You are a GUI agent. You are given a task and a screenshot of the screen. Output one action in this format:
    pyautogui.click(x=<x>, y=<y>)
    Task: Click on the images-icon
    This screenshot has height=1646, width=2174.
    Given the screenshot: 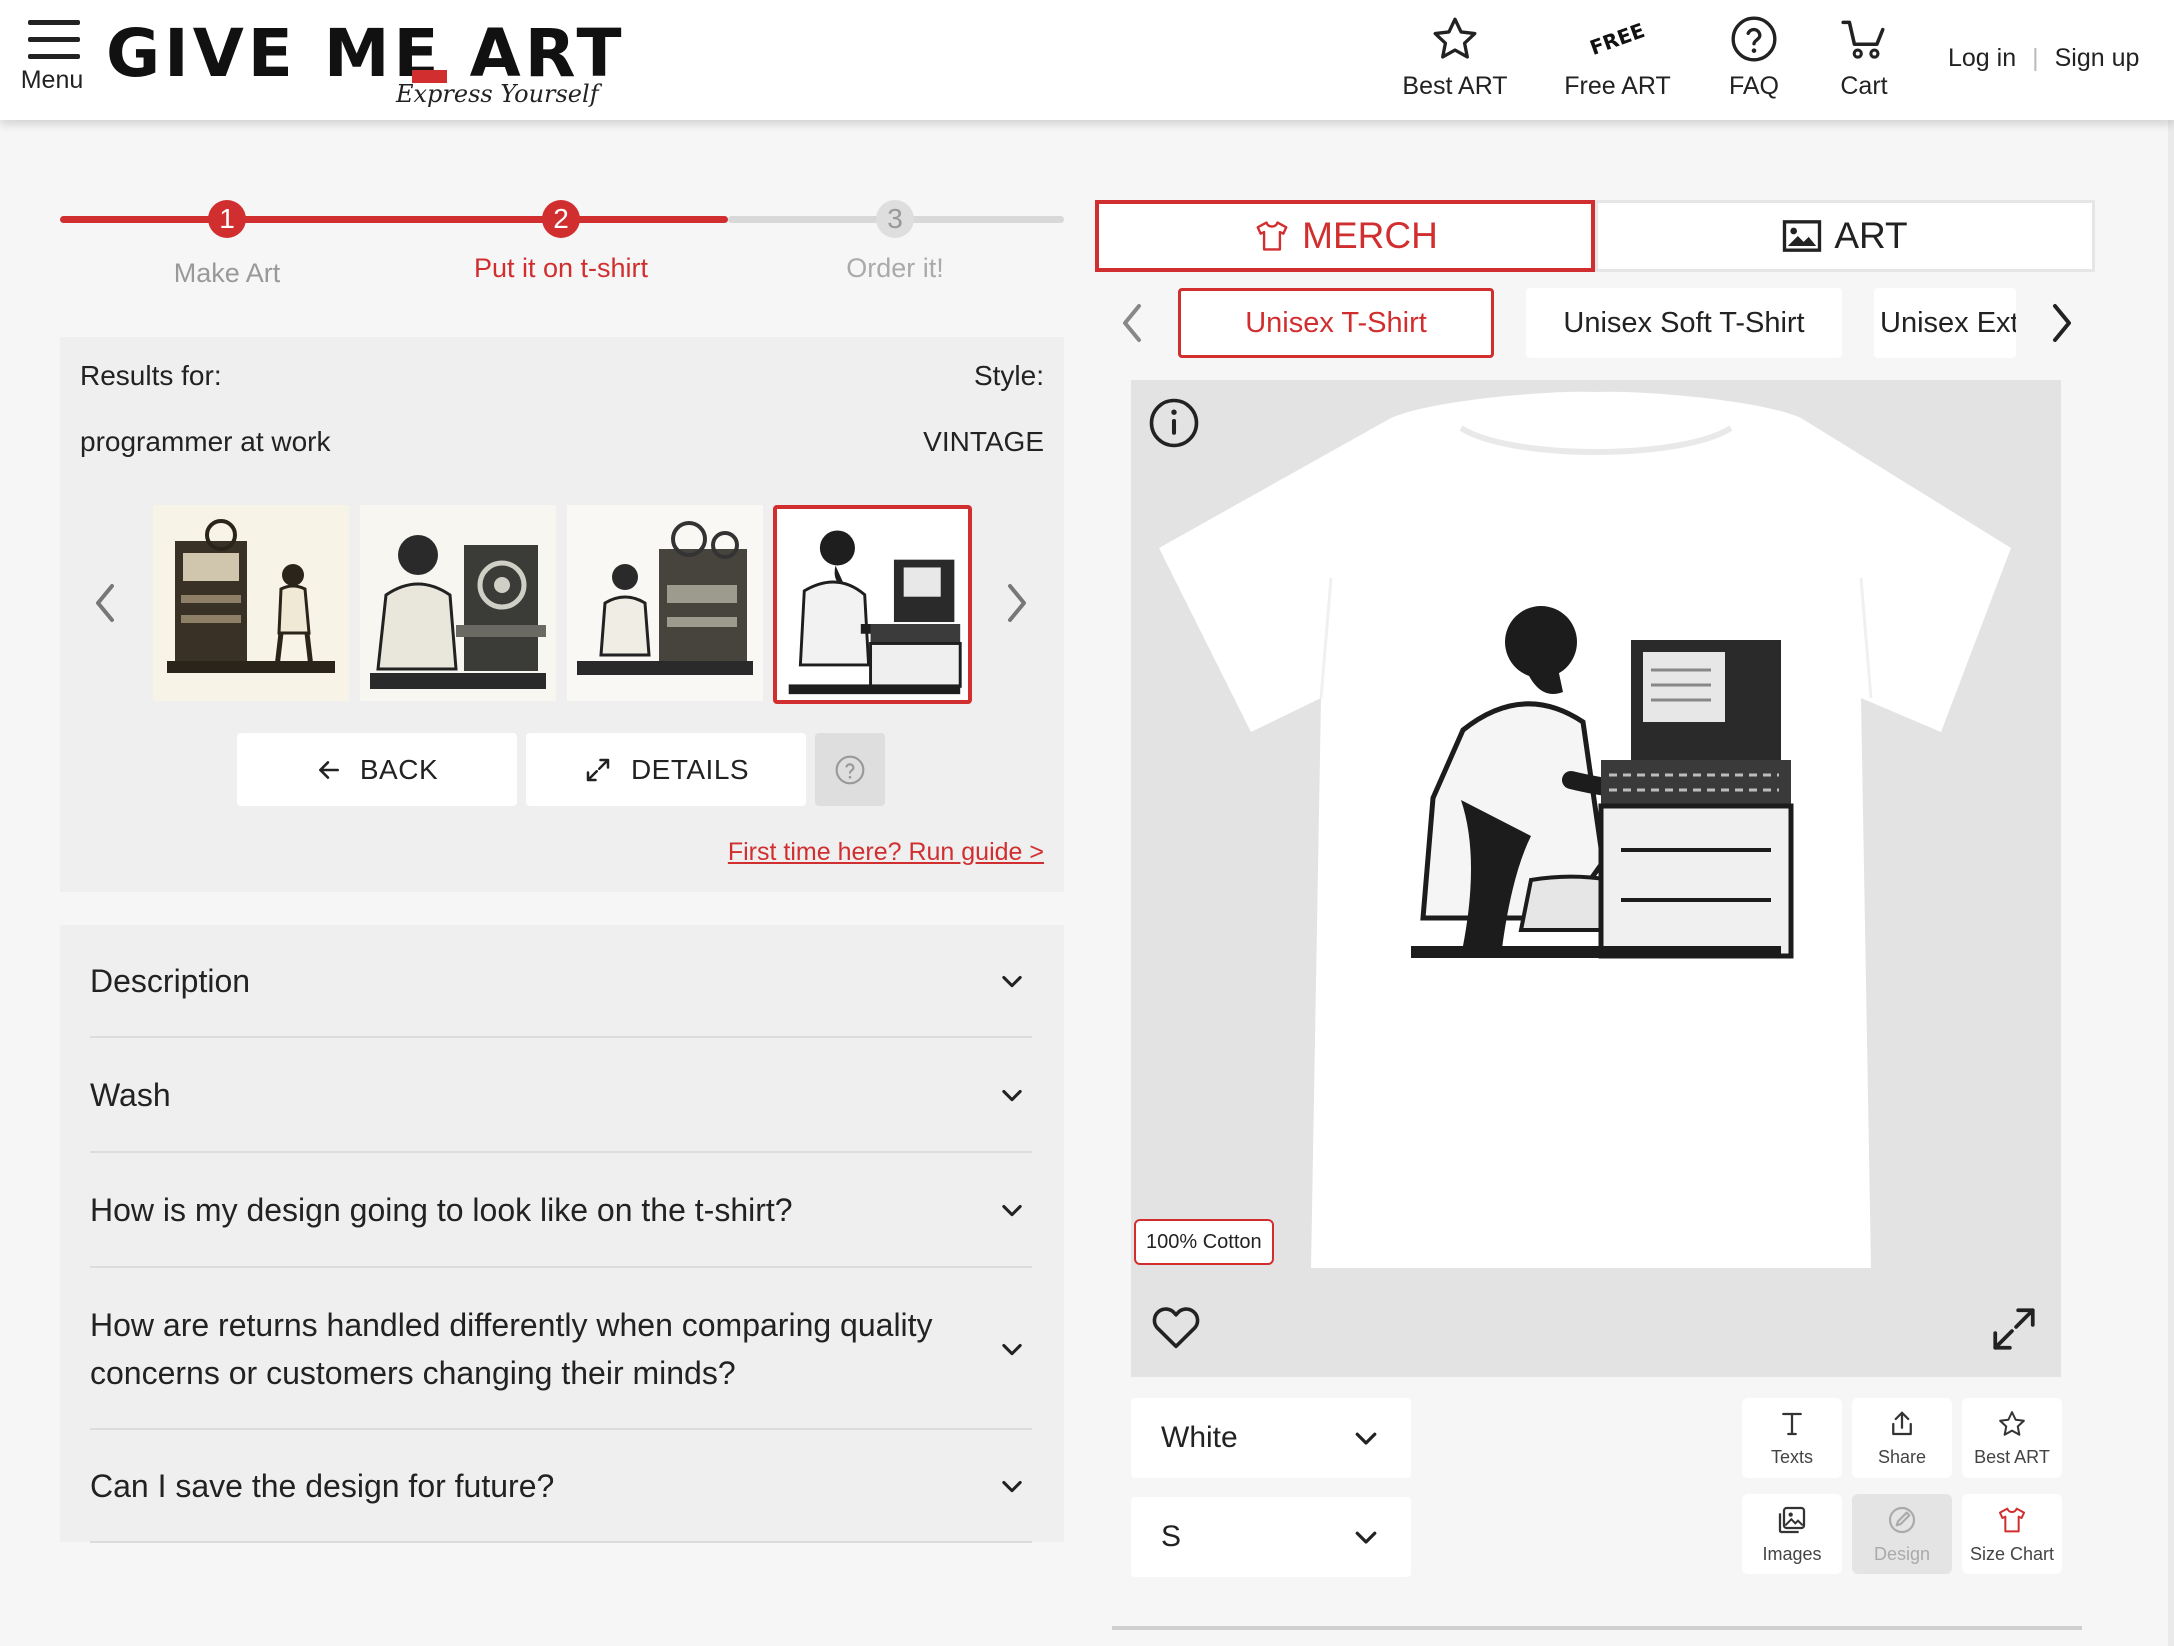 What is the action you would take?
    pyautogui.click(x=1792, y=1519)
    